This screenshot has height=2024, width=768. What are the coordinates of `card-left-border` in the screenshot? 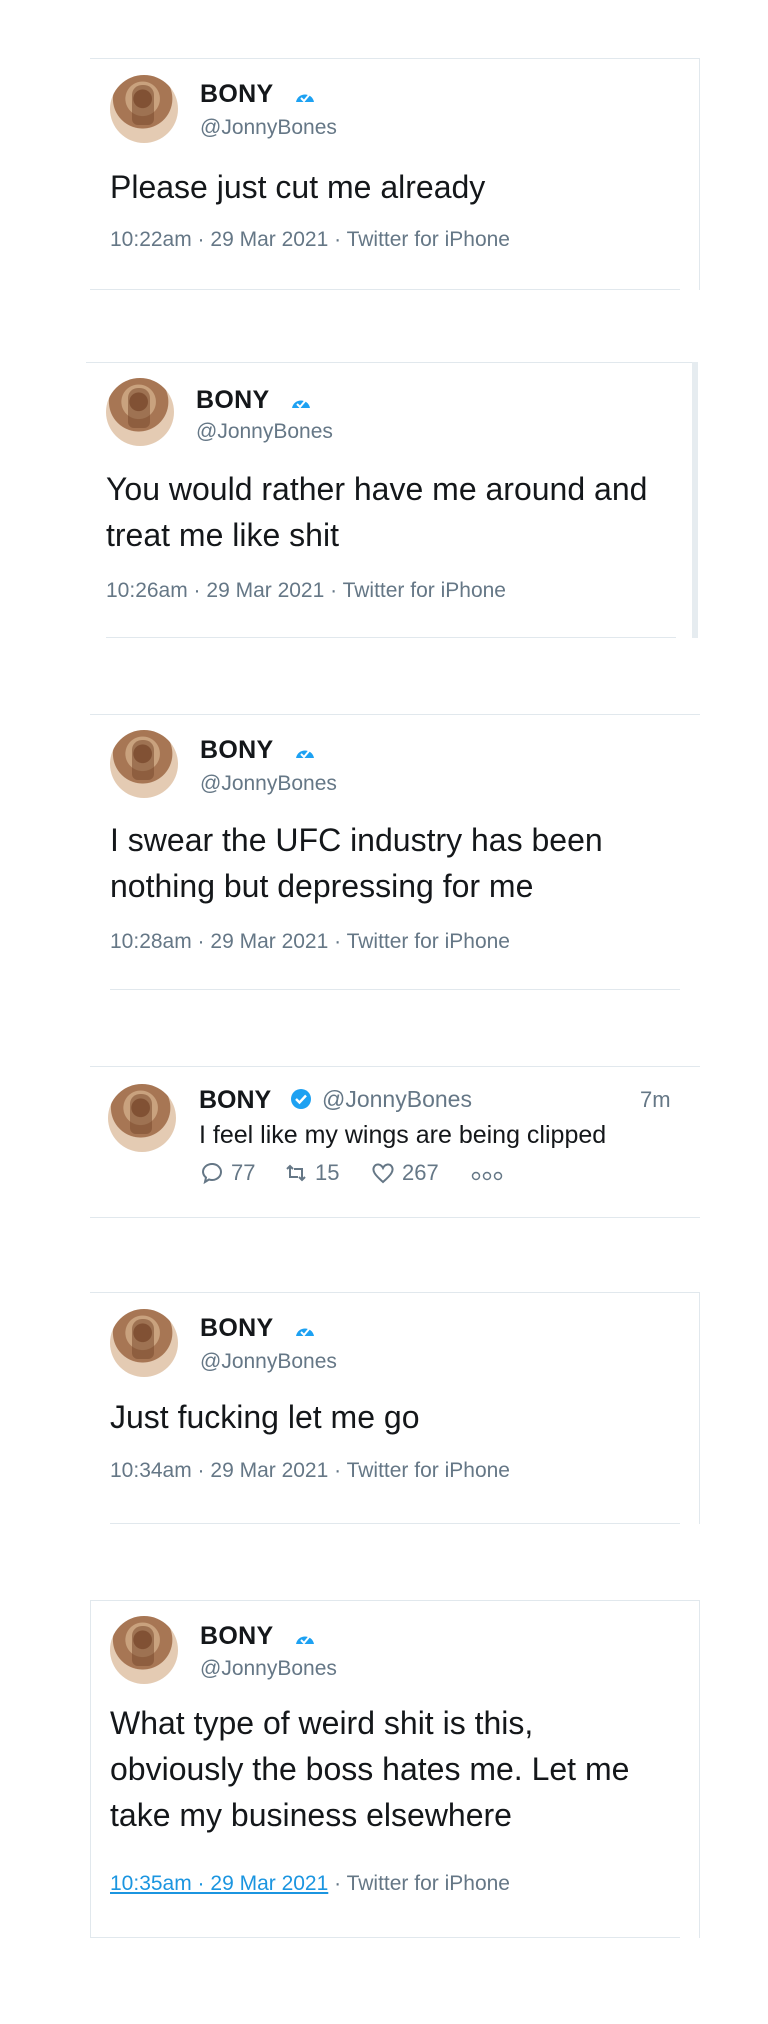 It's located at (90, 1769).